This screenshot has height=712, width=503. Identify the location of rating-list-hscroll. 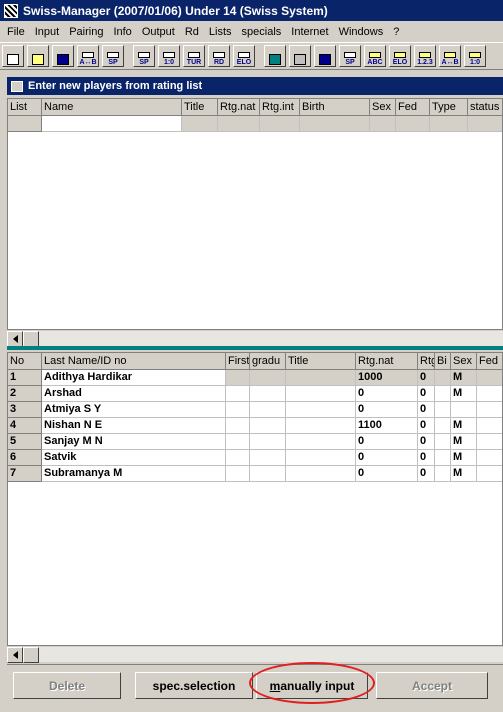
(255, 338).